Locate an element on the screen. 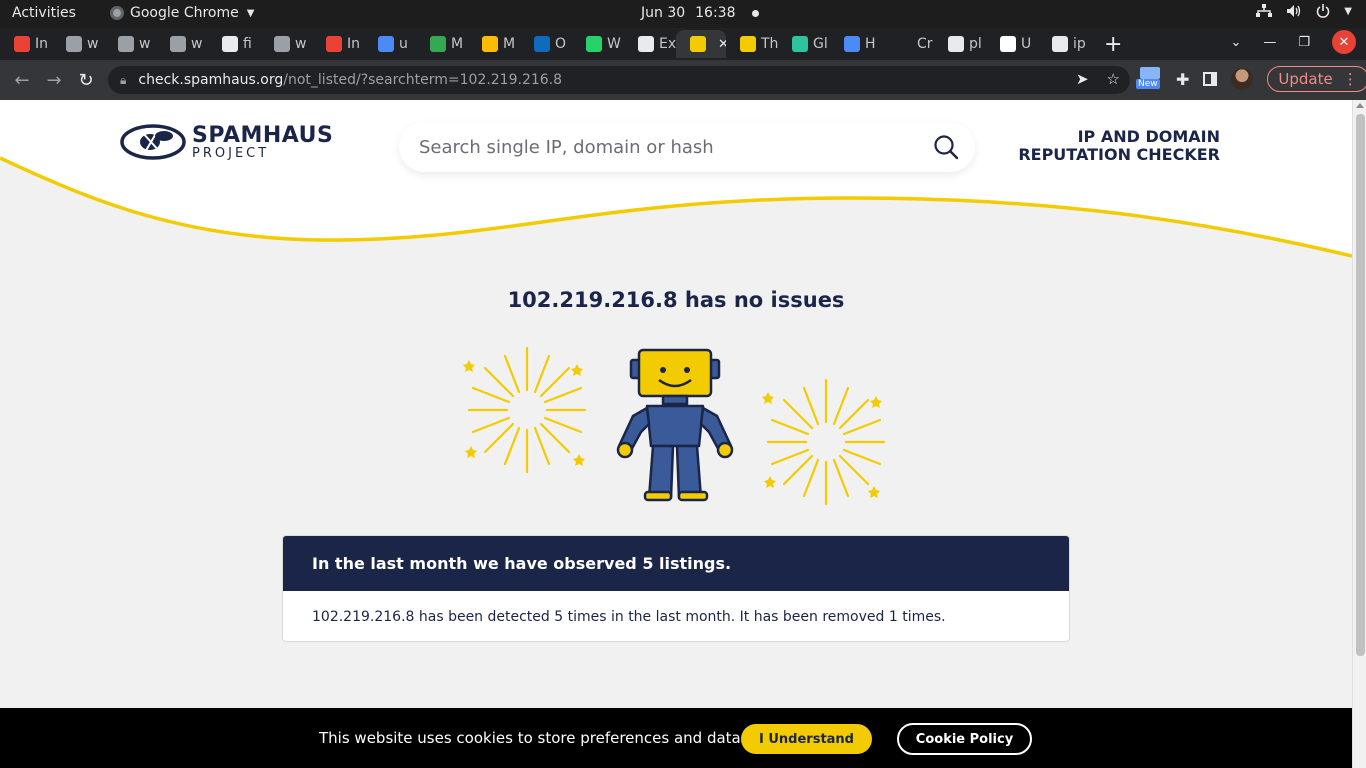 This screenshot has height=768, width=1366. tab-close-icon: ✕ is located at coordinates (722, 44).